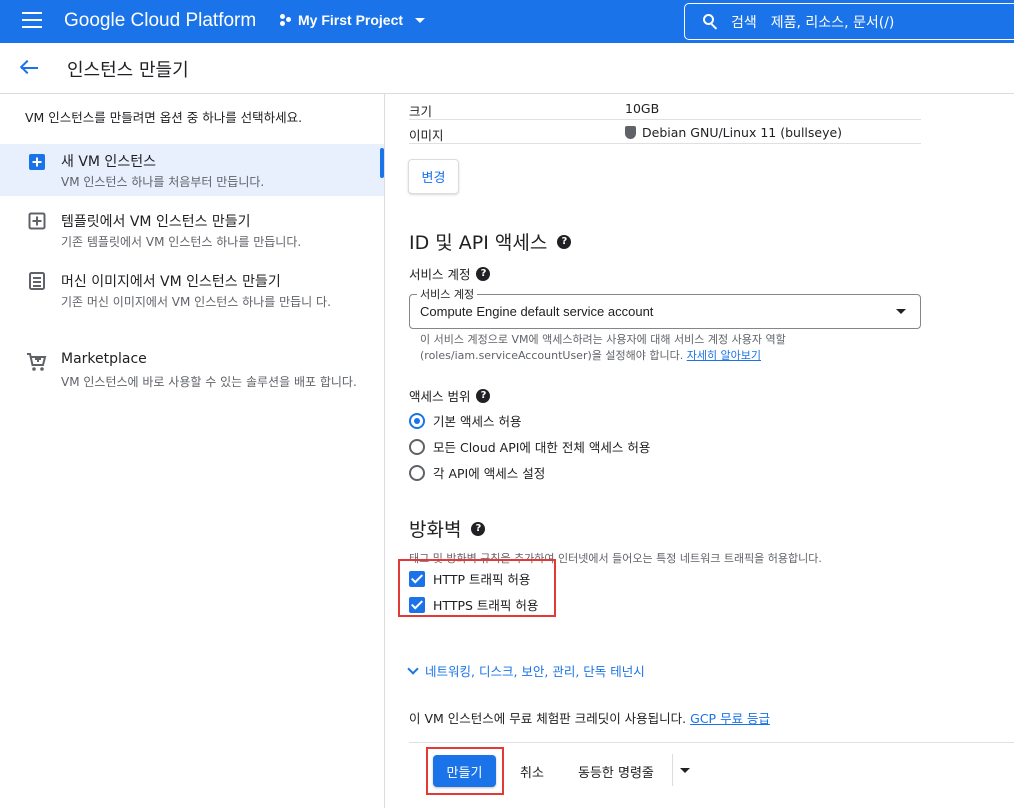  I want to click on credit-text: 이 VM 인스턴스에 무료 체험판 크레딧이 사용됩니다., so click(548, 718).